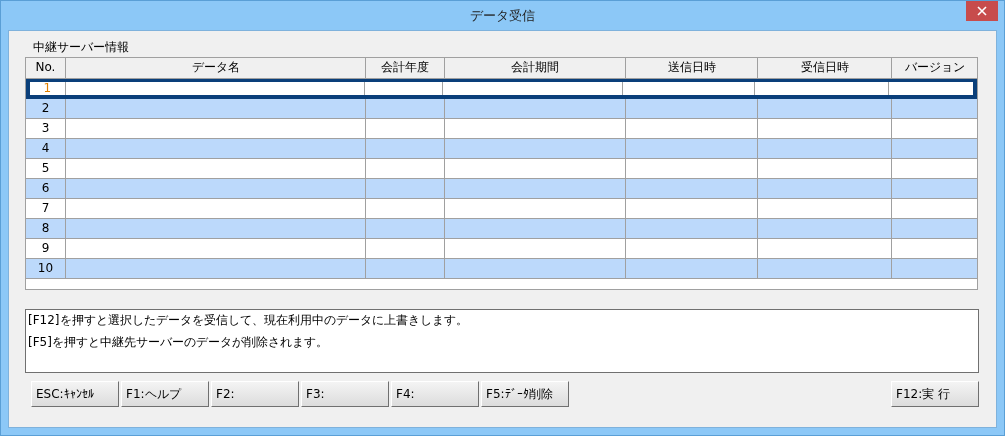  Describe the element at coordinates (48, 88) in the screenshot. I see `row-number: 1` at that location.